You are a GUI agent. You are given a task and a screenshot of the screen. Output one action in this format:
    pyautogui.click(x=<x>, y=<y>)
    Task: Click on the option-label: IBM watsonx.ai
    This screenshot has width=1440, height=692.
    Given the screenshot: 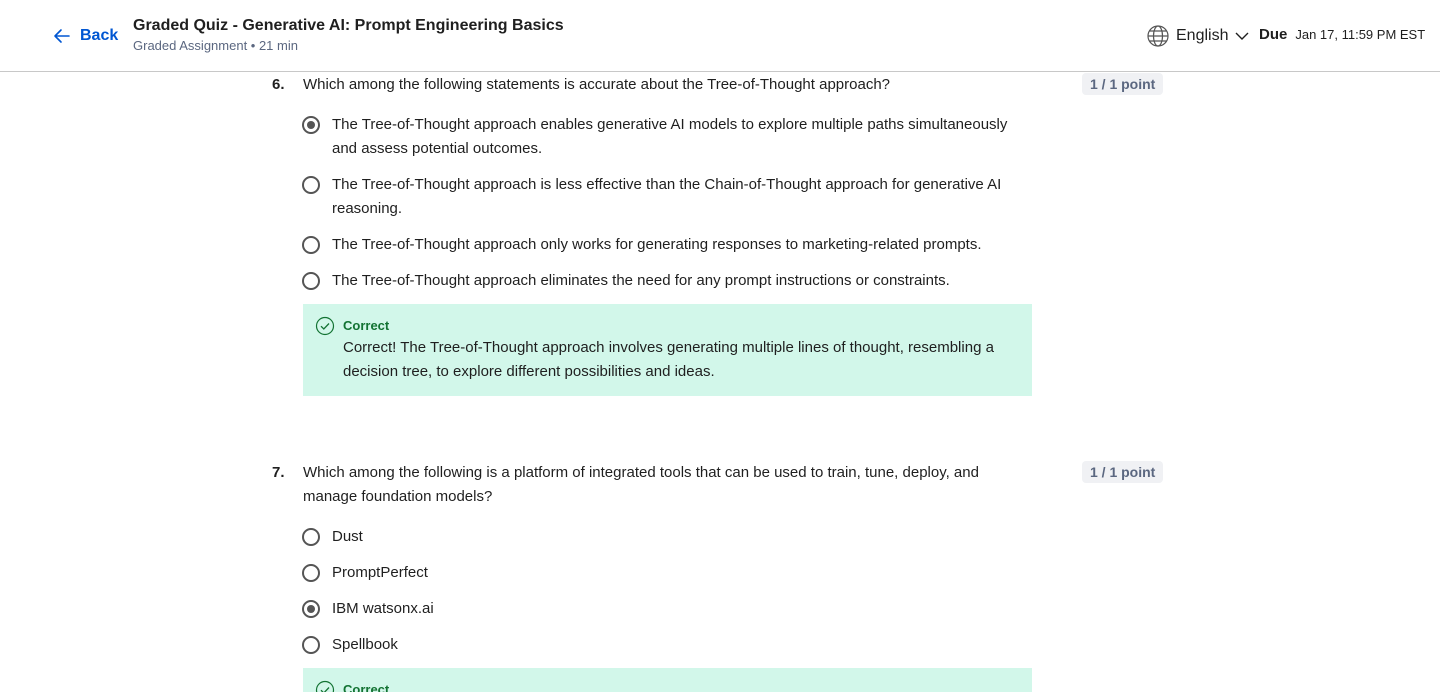 What is the action you would take?
    pyautogui.click(x=677, y=609)
    